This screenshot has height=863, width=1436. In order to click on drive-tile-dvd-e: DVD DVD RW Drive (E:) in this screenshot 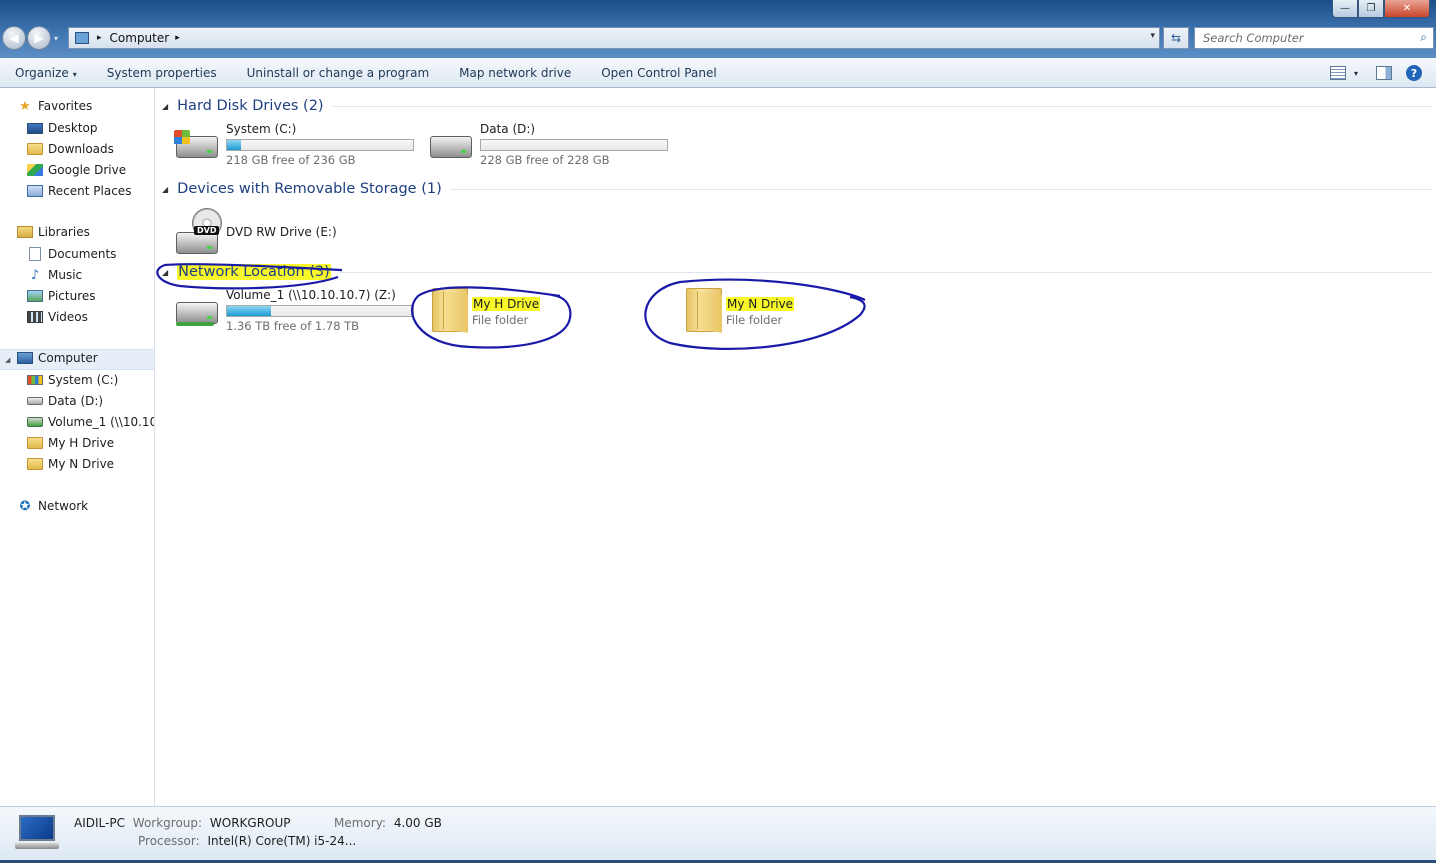, I will do `click(254, 231)`.